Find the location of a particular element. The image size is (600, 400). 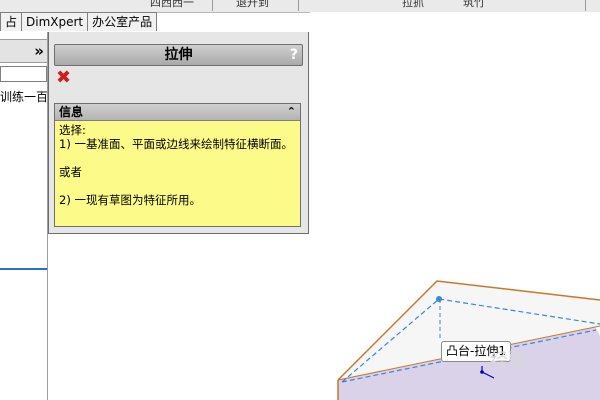

command-manager-tabs: 占 DimXpert 办公室产品 is located at coordinates (82, 22).